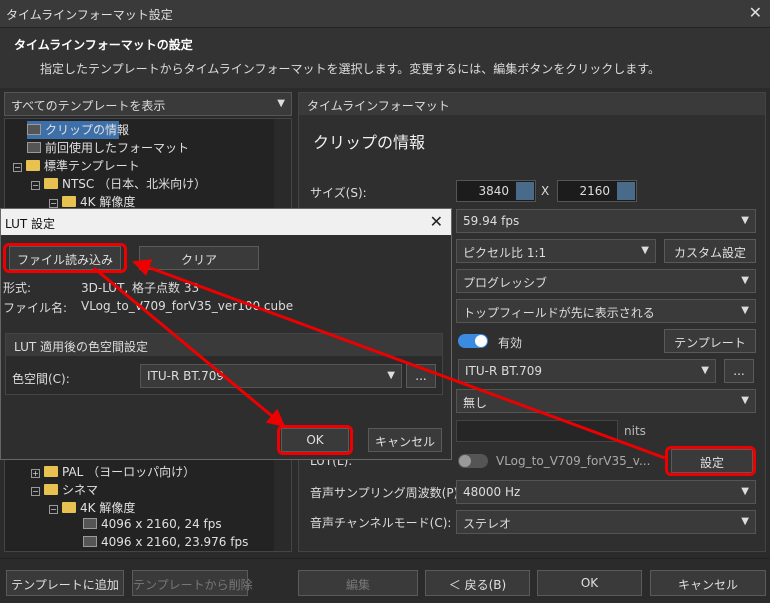 The width and height of the screenshot is (770, 603). I want to click on edit-button: 編集, so click(358, 583).